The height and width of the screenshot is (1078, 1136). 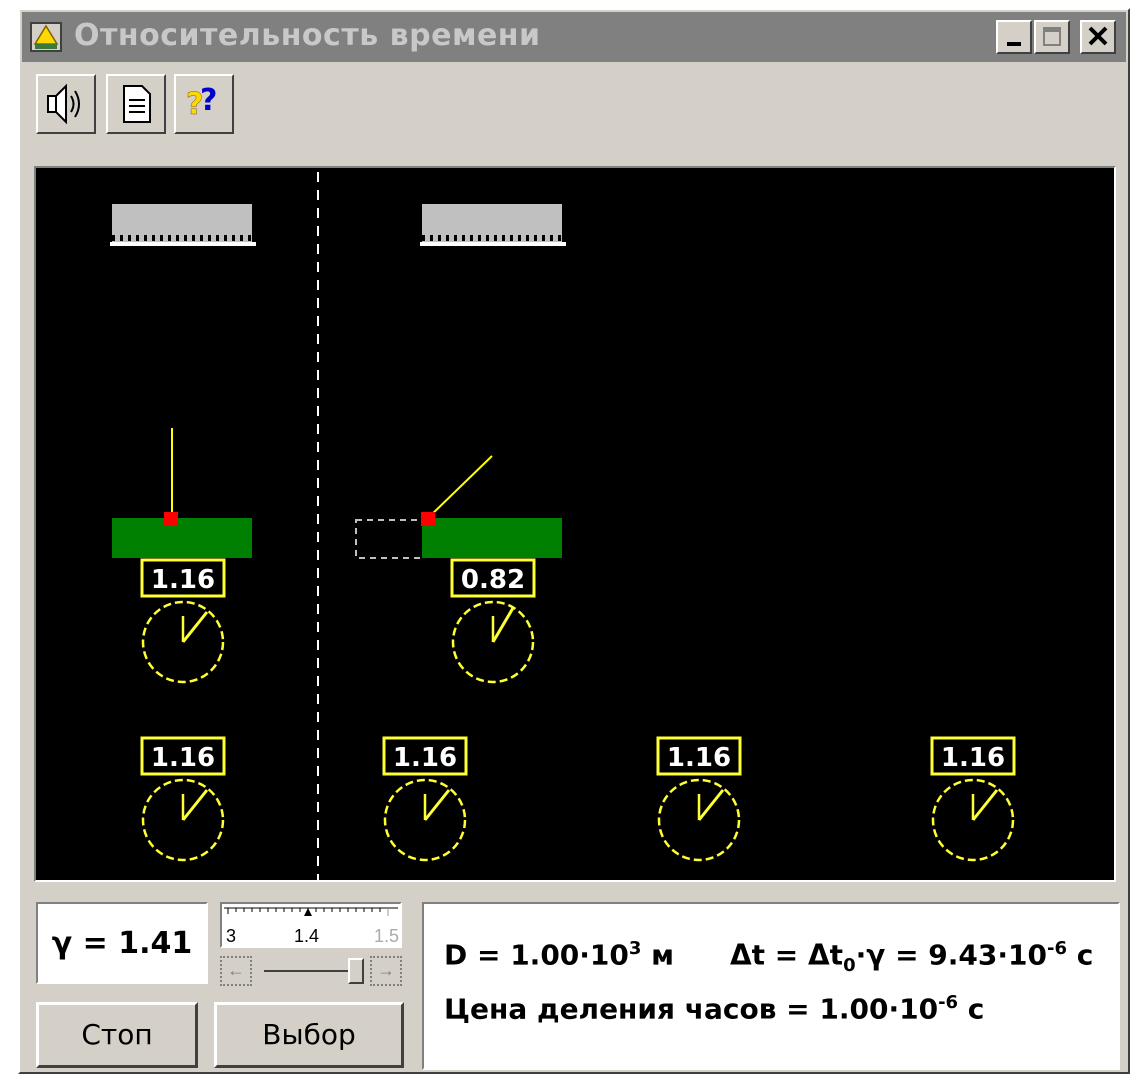 I want to click on ground-clock-1: 1.16, so click(x=183, y=799).